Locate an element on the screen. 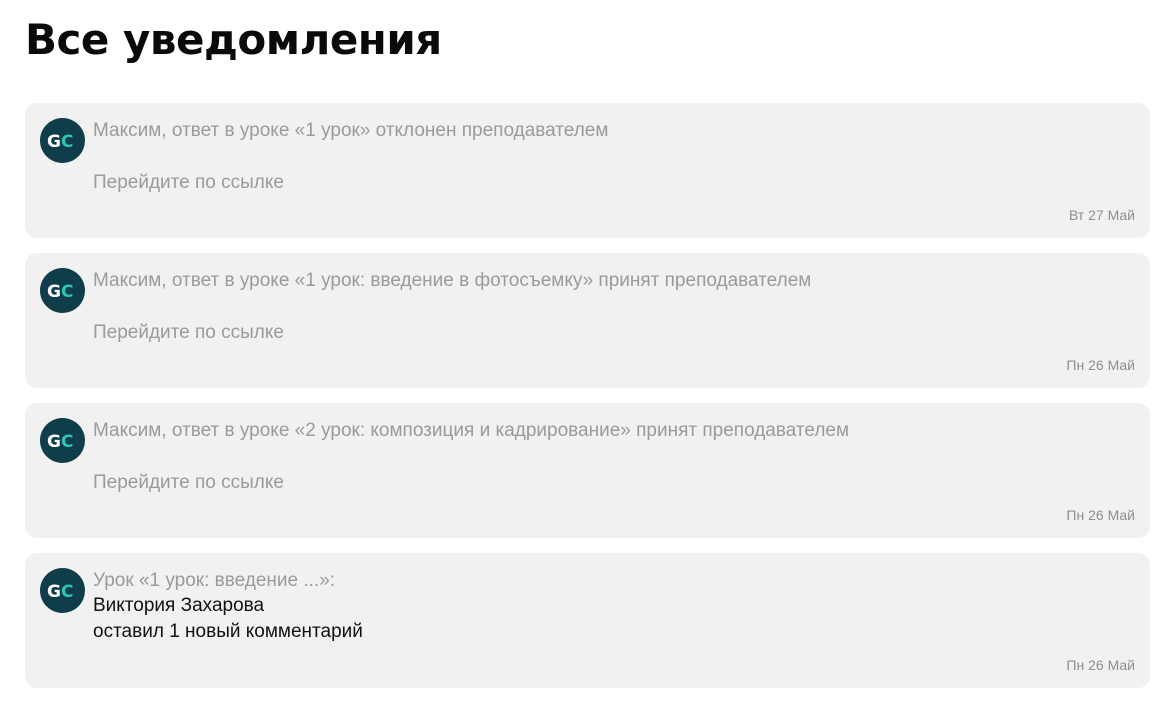 The image size is (1169, 703). page-title: Все уведомления is located at coordinates (233, 39).